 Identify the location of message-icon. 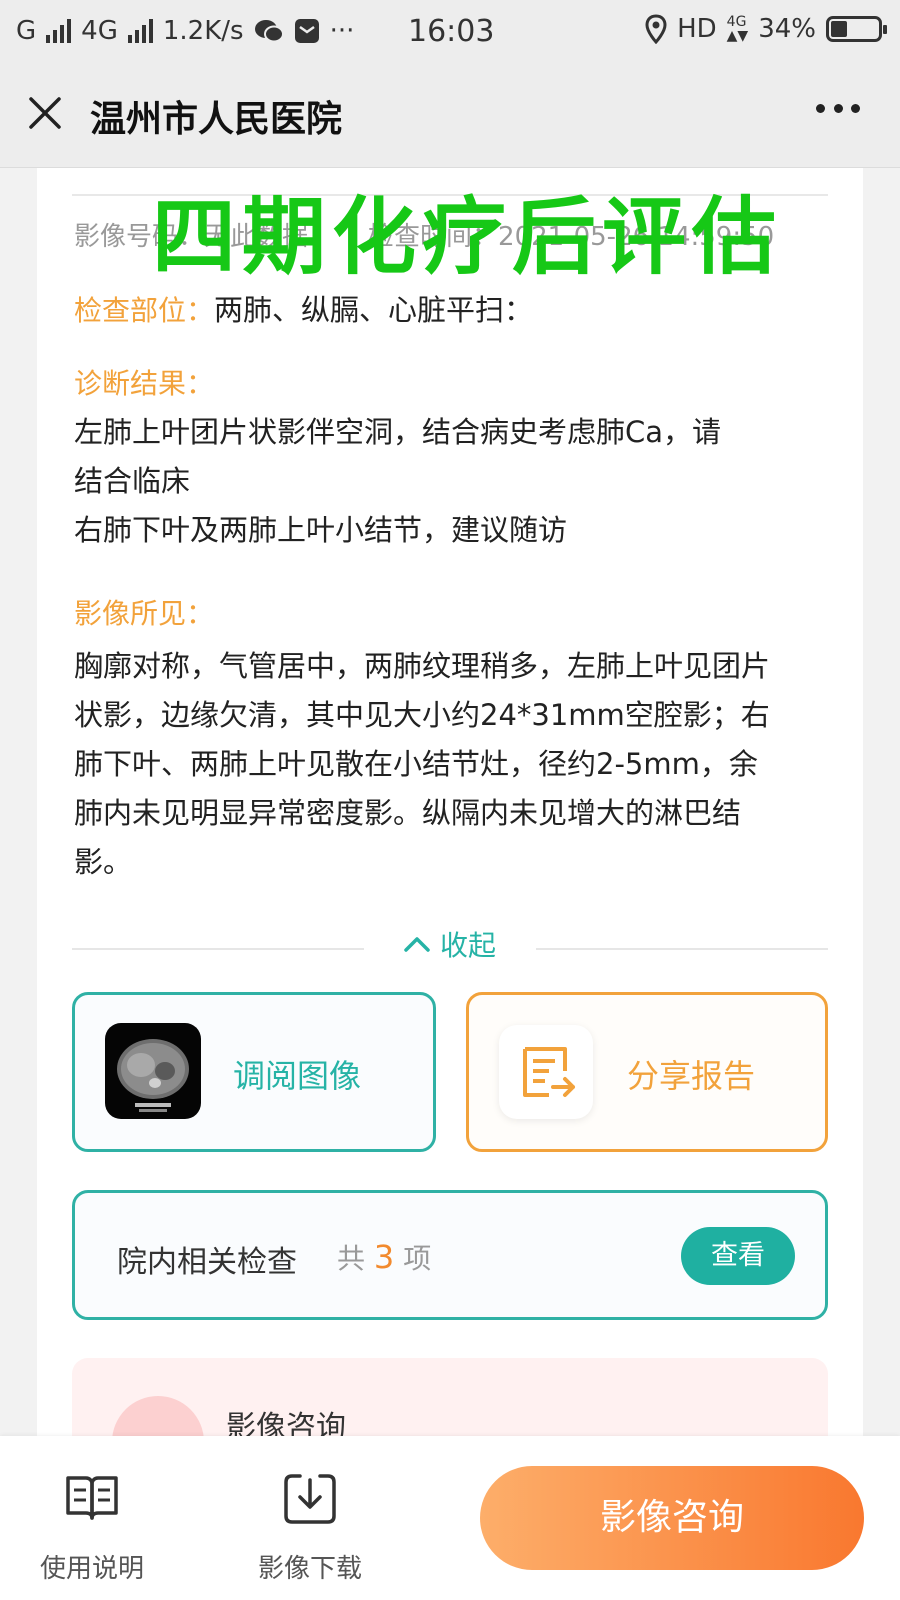
(306, 31).